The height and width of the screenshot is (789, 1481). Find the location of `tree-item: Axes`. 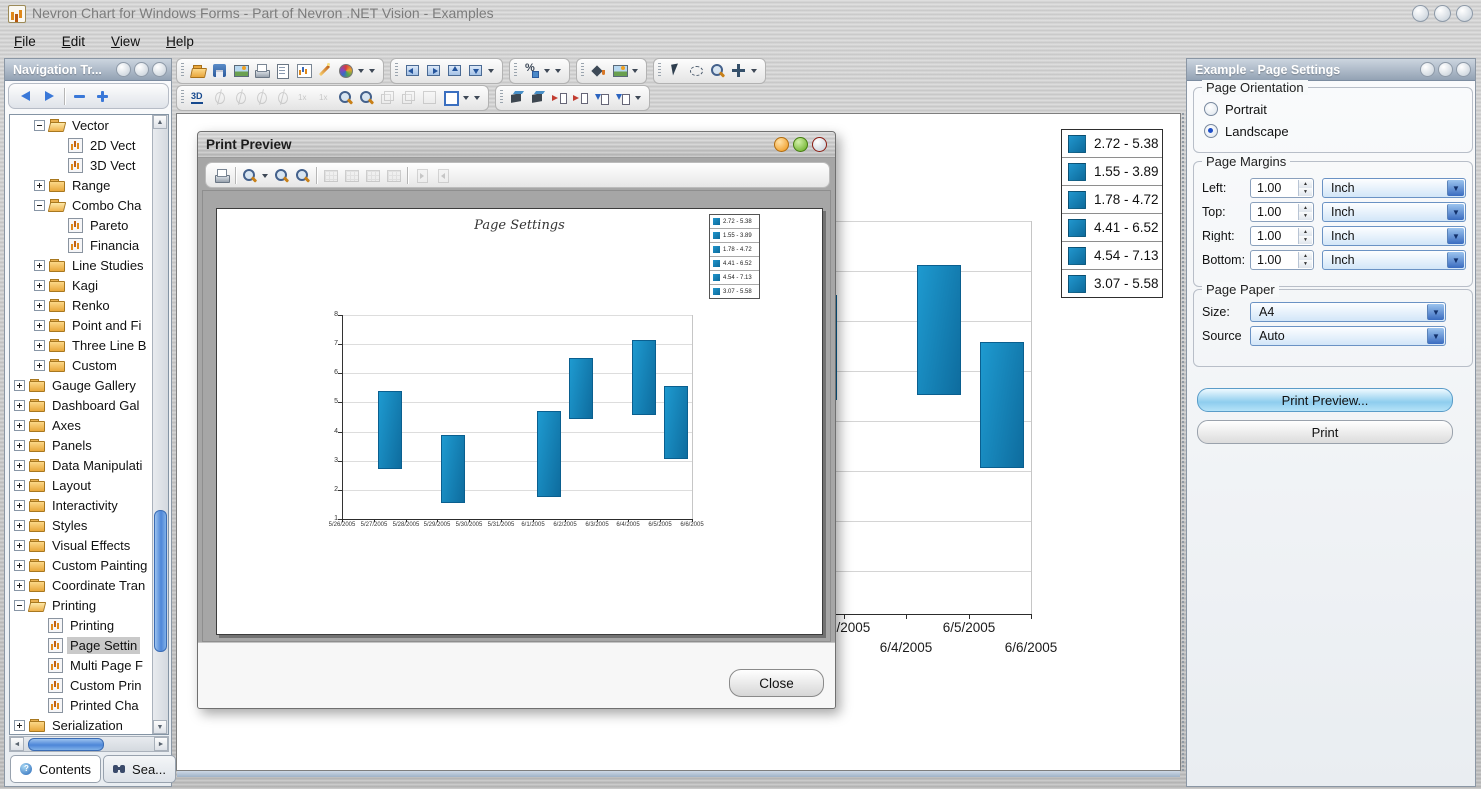

tree-item: Axes is located at coordinates (82, 425).